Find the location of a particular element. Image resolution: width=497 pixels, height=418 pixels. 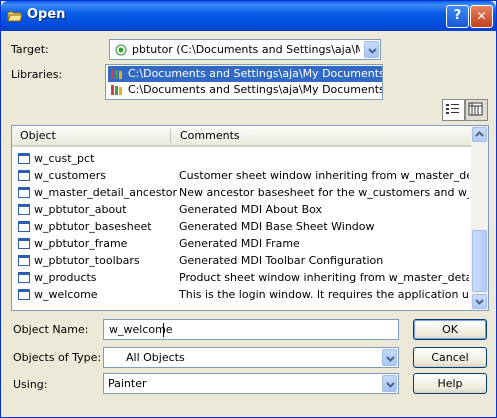

column-header-comments: Comments is located at coordinates (210, 135).